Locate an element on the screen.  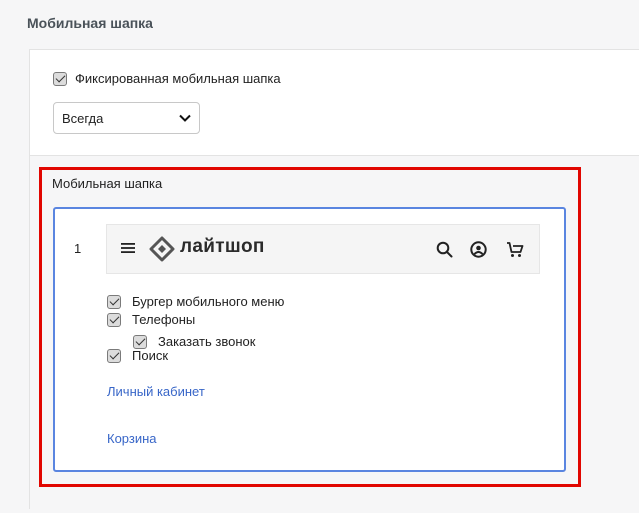
fixed-header-label: Фиксированная мобильная шапка is located at coordinates (178, 78).